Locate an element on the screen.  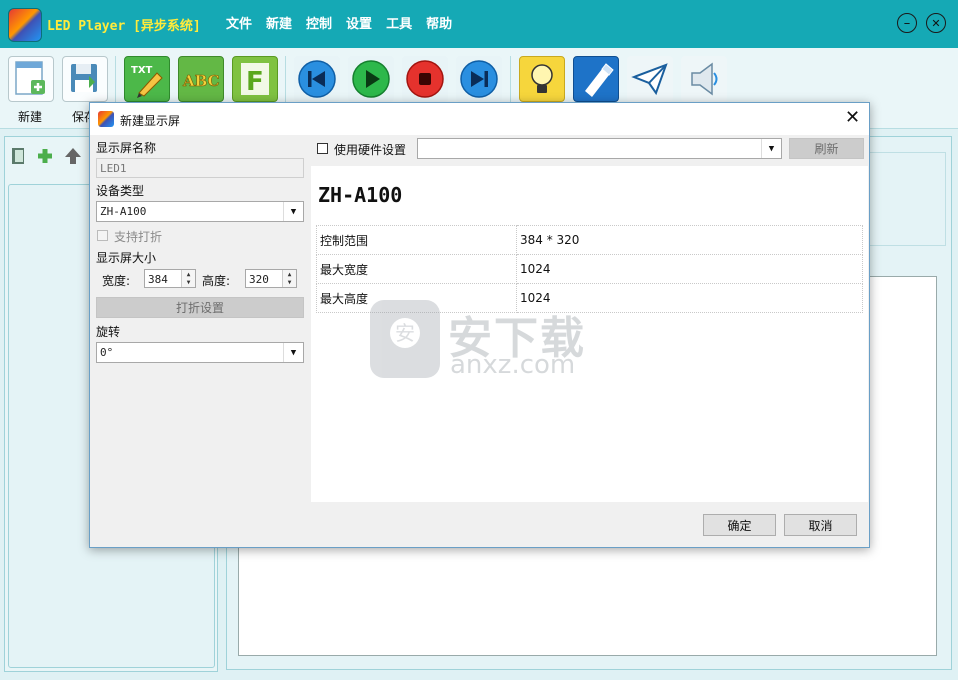
rotation-select: 0° ▼ is located at coordinates (200, 352).